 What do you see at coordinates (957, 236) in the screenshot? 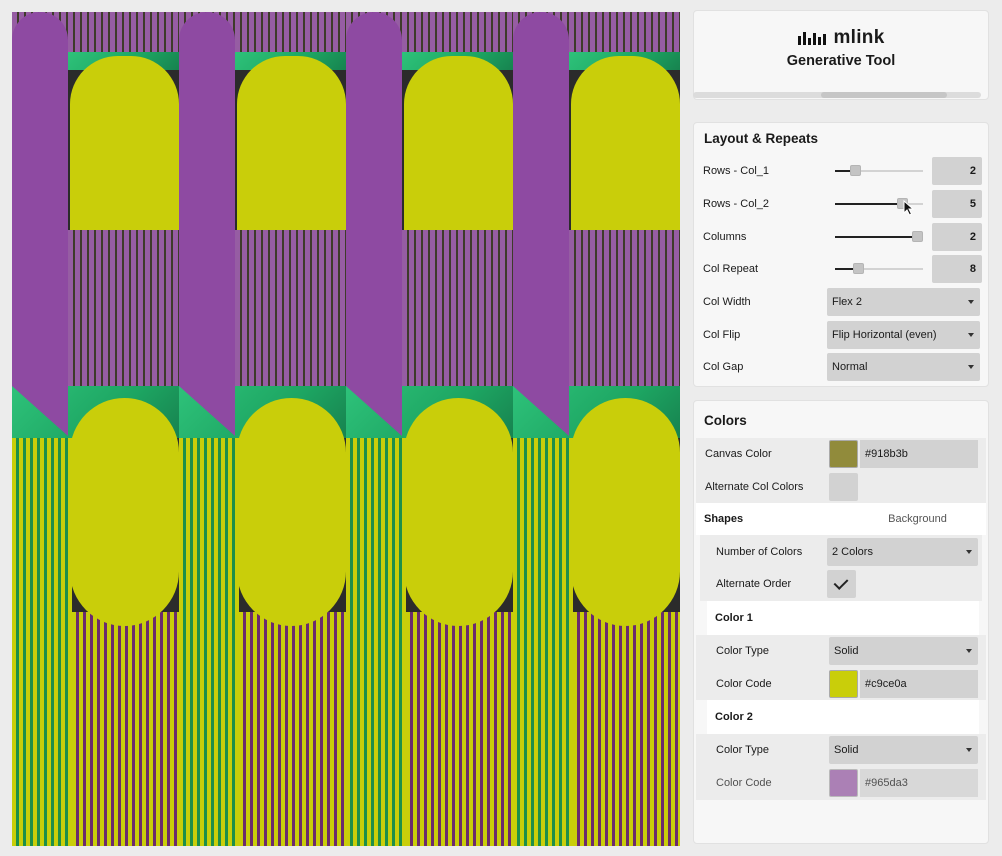
I see `columns-value: 2` at bounding box center [957, 236].